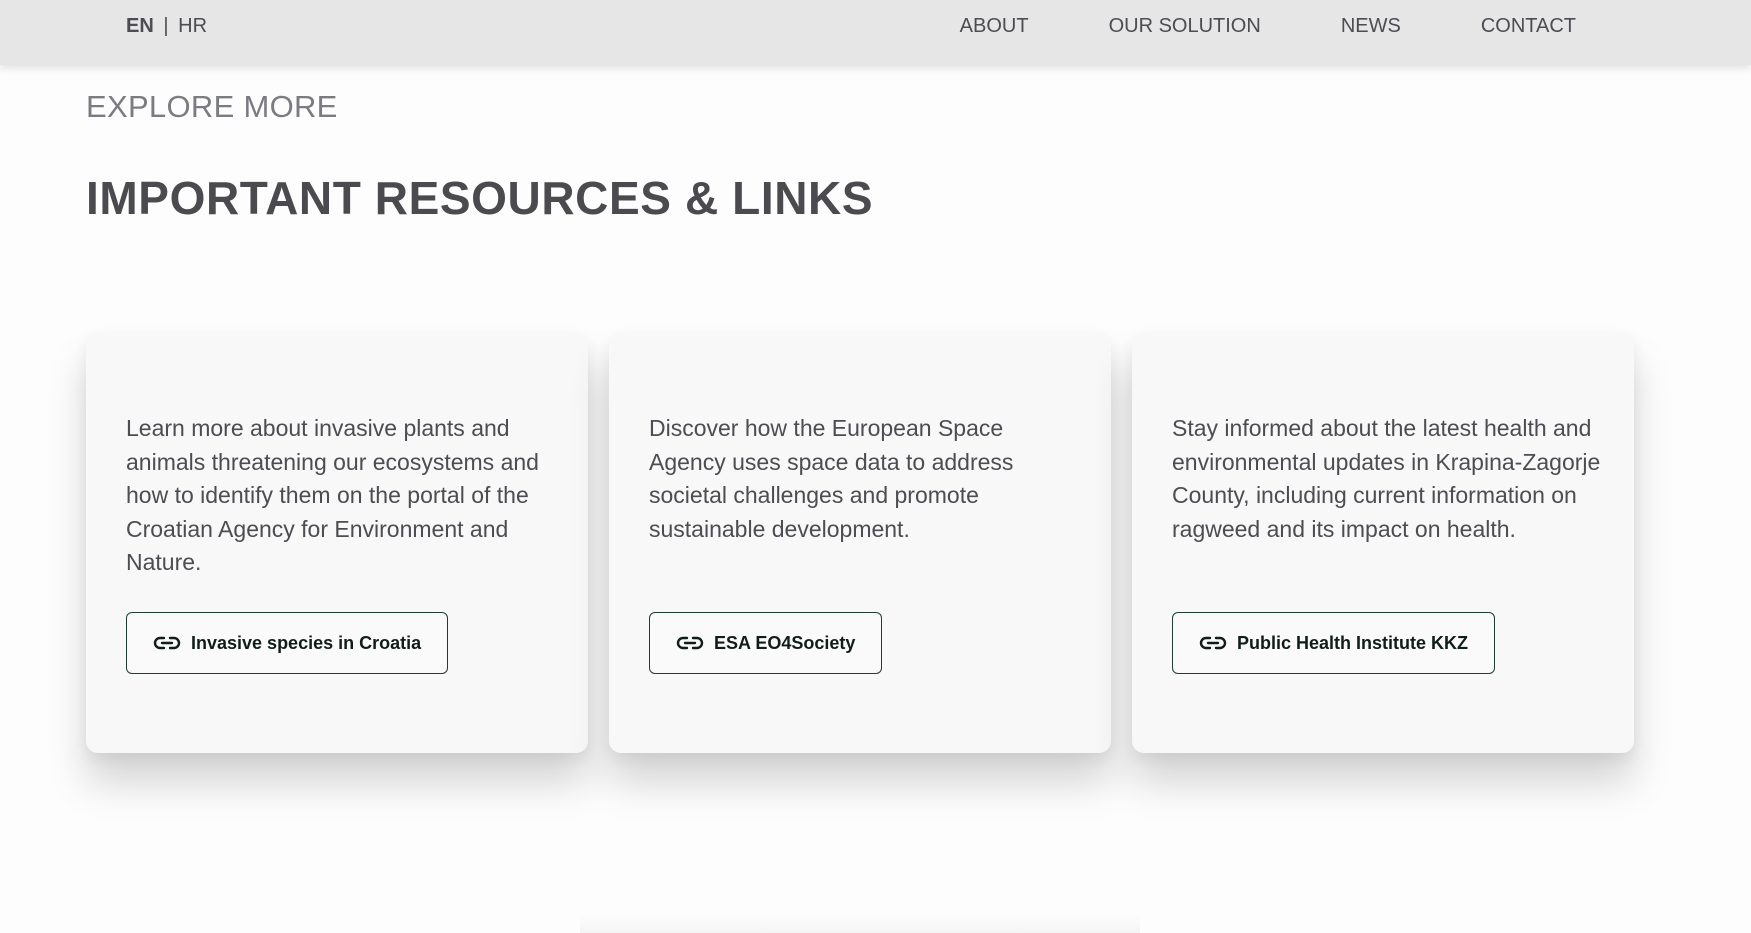 This screenshot has height=933, width=1751. I want to click on public-health-link-button: Public Health Institute KKZ, so click(1334, 643).